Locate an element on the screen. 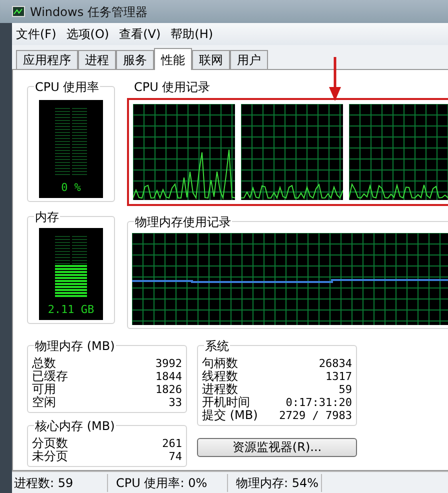 Image resolution: width=448 pixels, height=493 pixels. stat-value: 2729 / 7983 is located at coordinates (315, 415).